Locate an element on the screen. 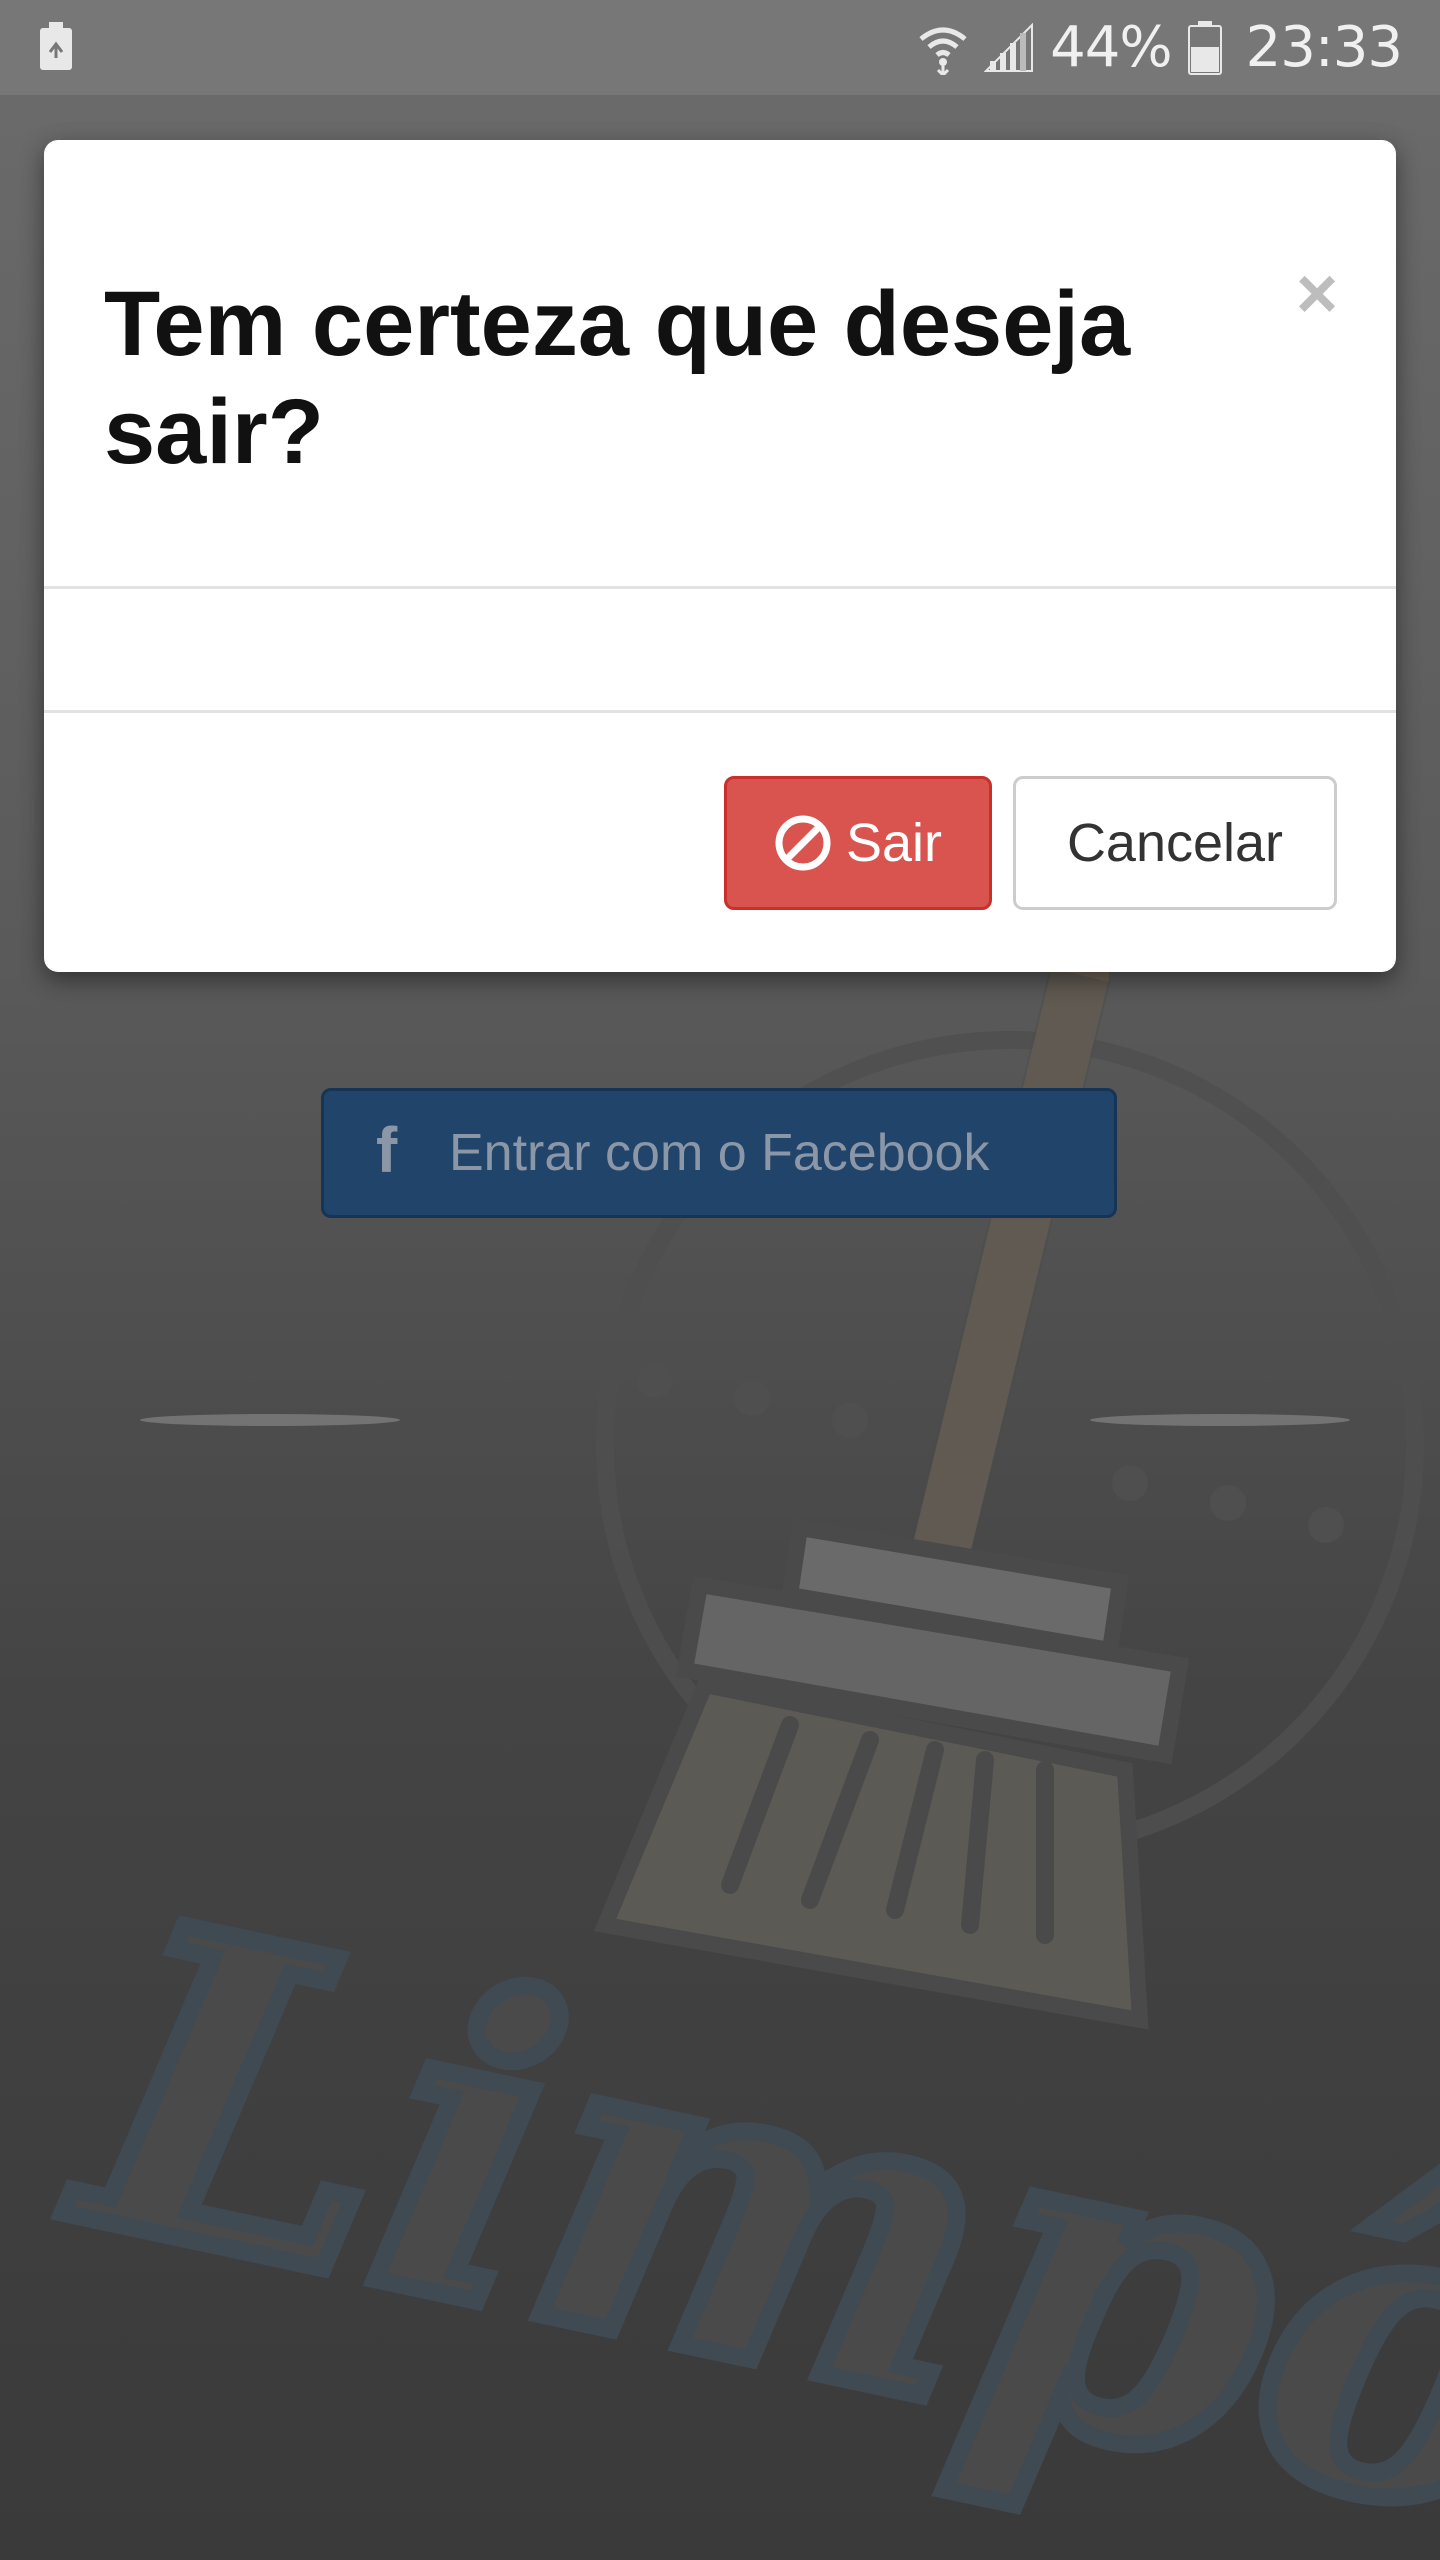 This screenshot has width=1440, height=2560. cancel-button: Cancelar is located at coordinates (1175, 843).